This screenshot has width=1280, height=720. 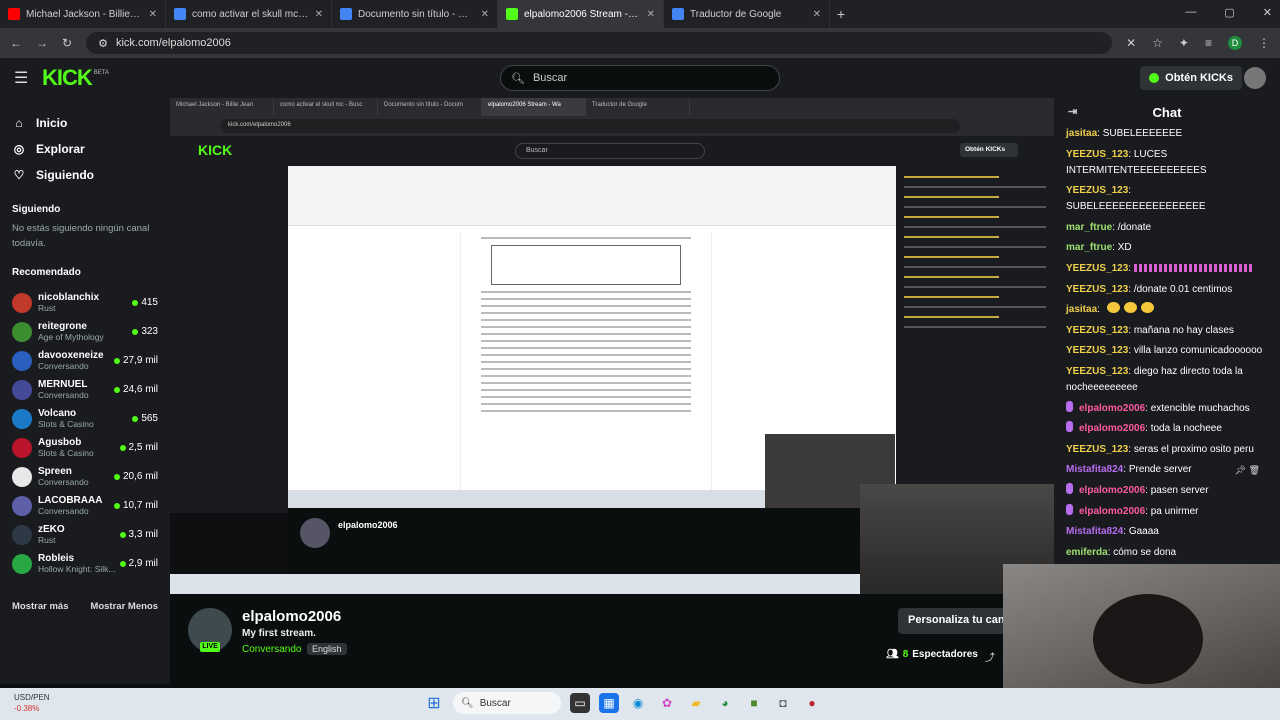 I want to click on viewer-count: 24,6 mil, so click(x=135, y=389).